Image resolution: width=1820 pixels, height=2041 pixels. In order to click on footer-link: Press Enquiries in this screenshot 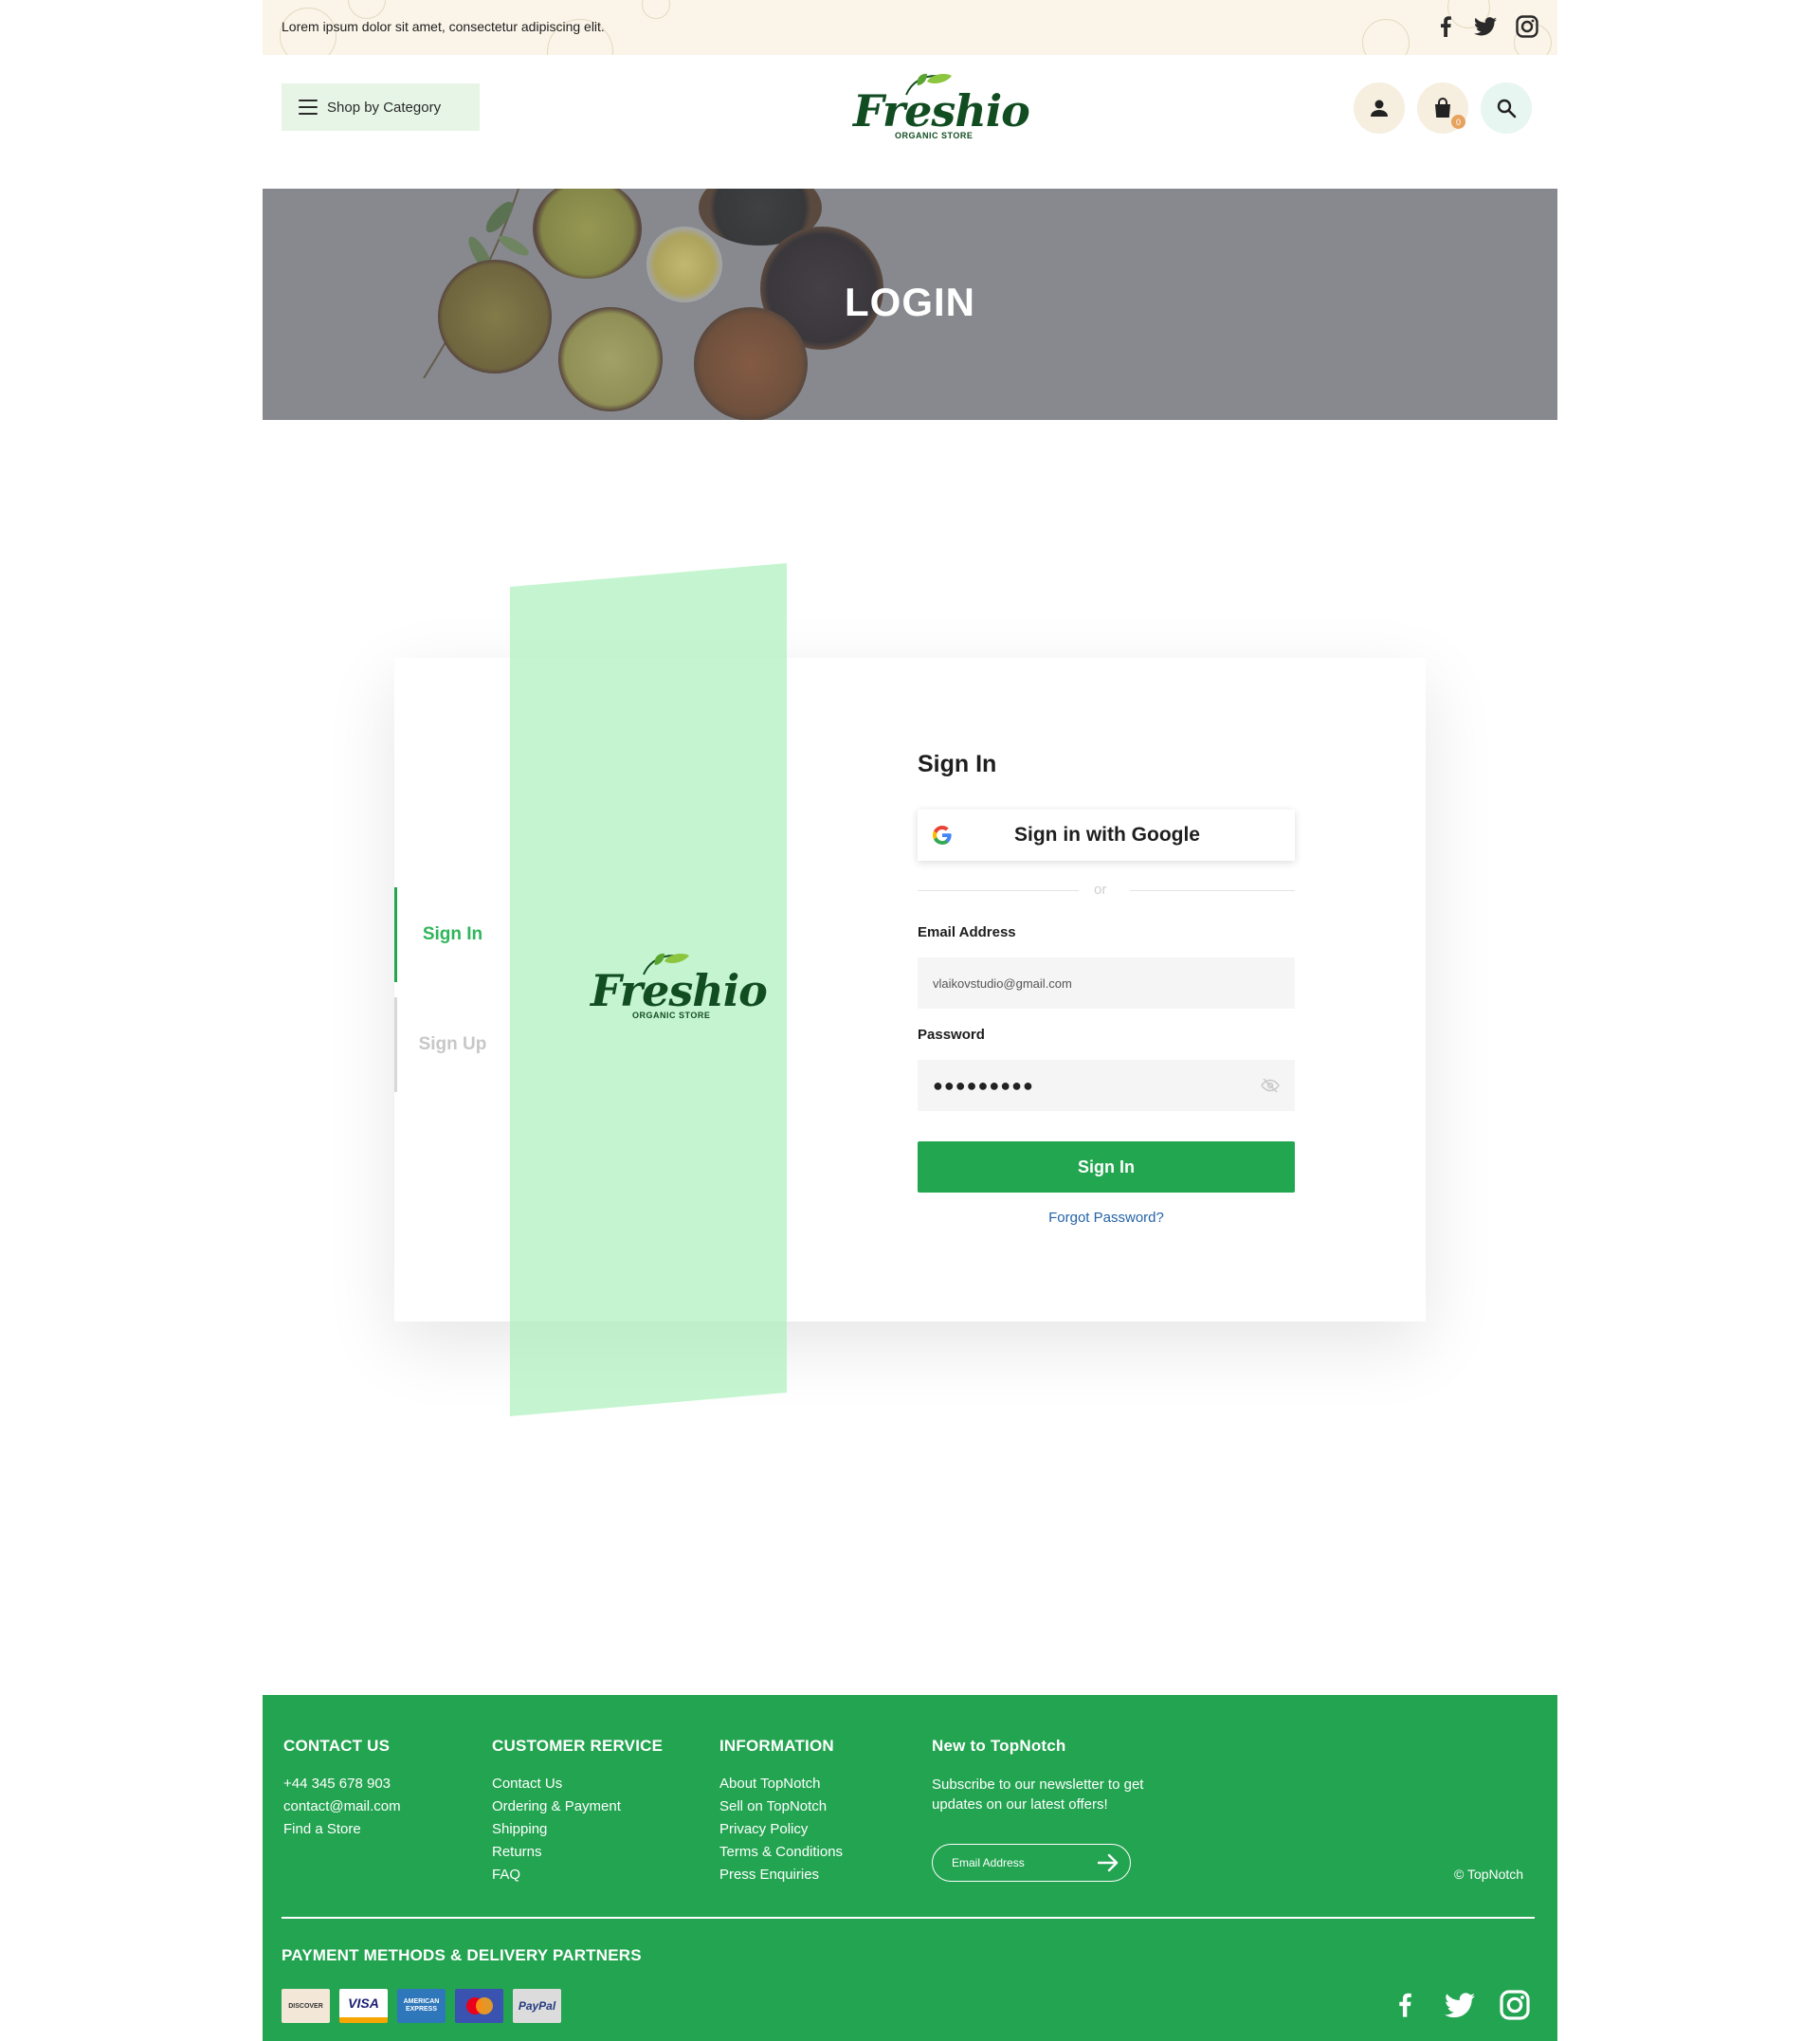, I will do `click(781, 1875)`.